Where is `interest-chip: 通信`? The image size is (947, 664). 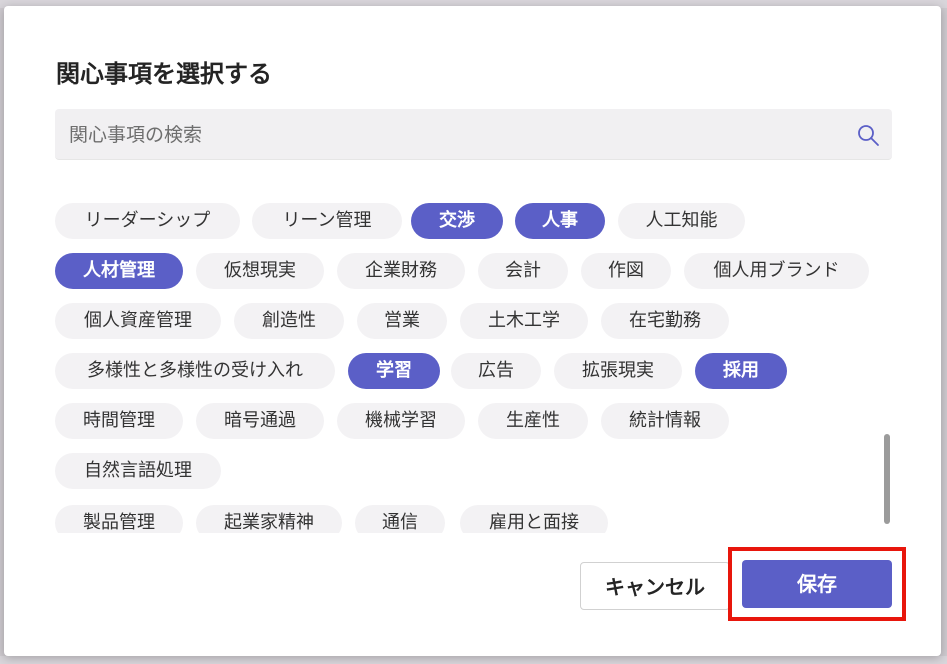
interest-chip: 通信 is located at coordinates (400, 519).